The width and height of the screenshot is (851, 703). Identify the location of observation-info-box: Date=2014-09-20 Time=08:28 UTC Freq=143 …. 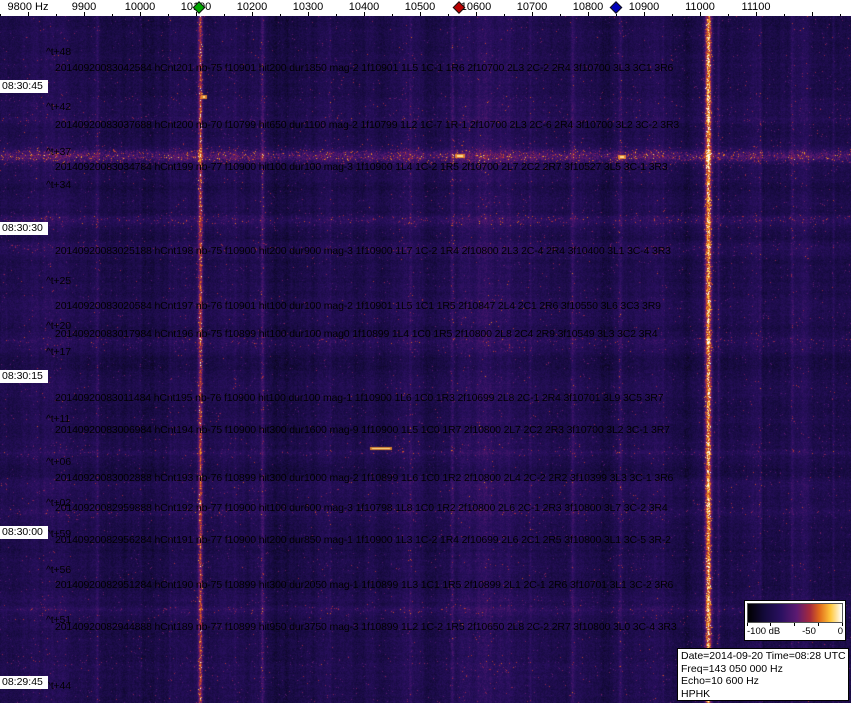
(763, 674).